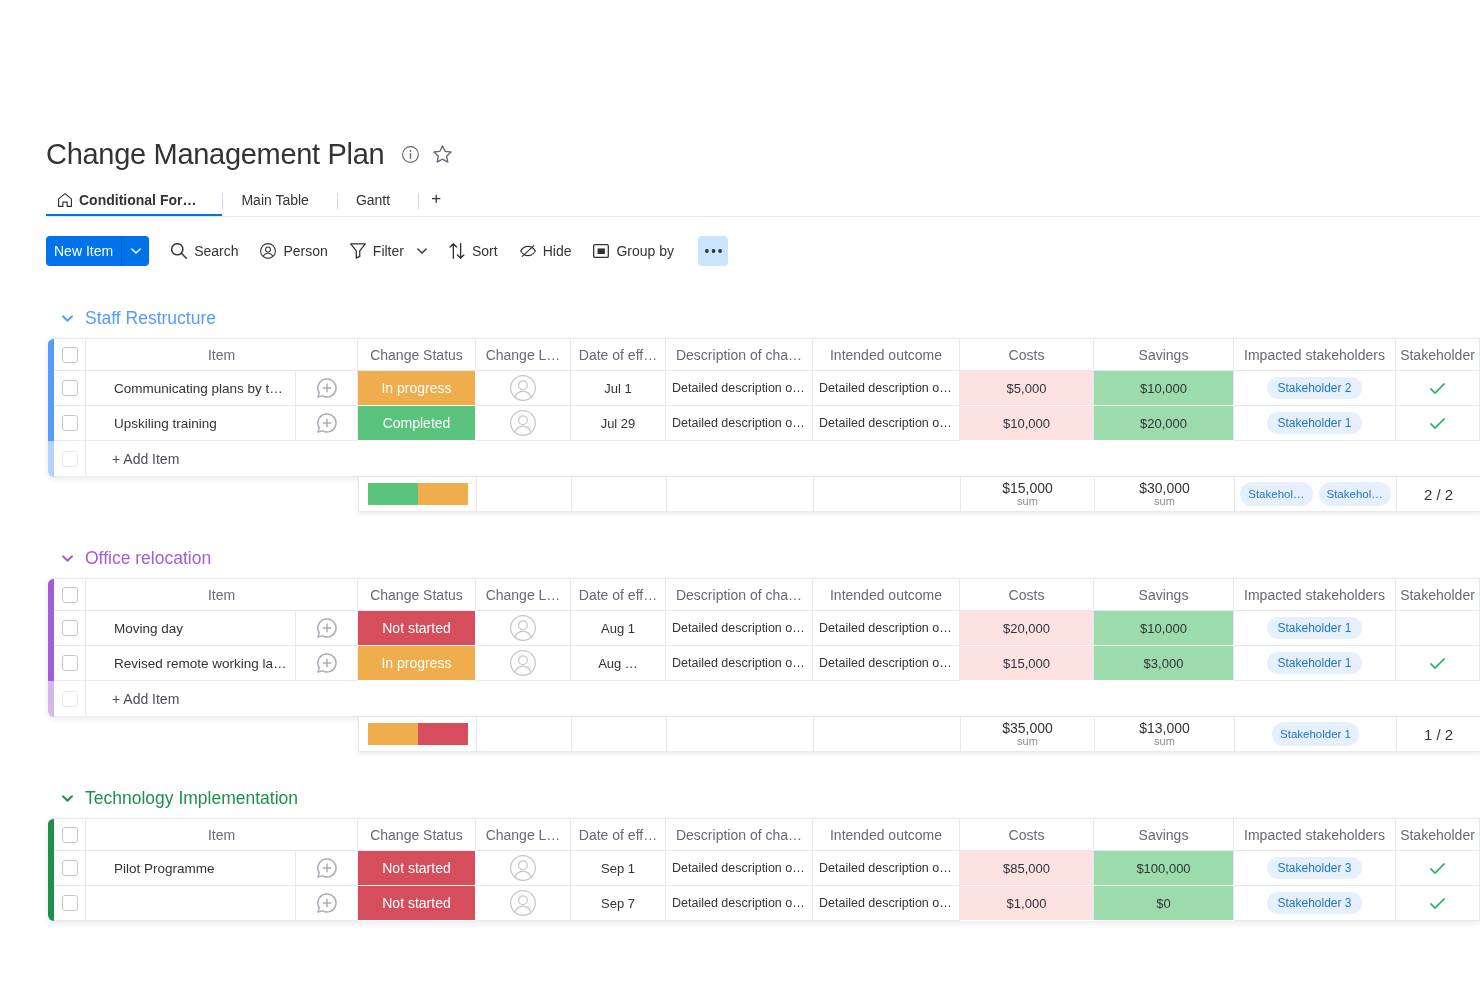  What do you see at coordinates (1164, 423) in the screenshot?
I see `amount-cell: $20,000` at bounding box center [1164, 423].